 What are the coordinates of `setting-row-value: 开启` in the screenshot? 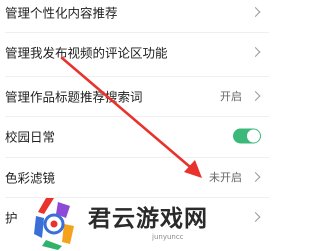 It's located at (231, 96).